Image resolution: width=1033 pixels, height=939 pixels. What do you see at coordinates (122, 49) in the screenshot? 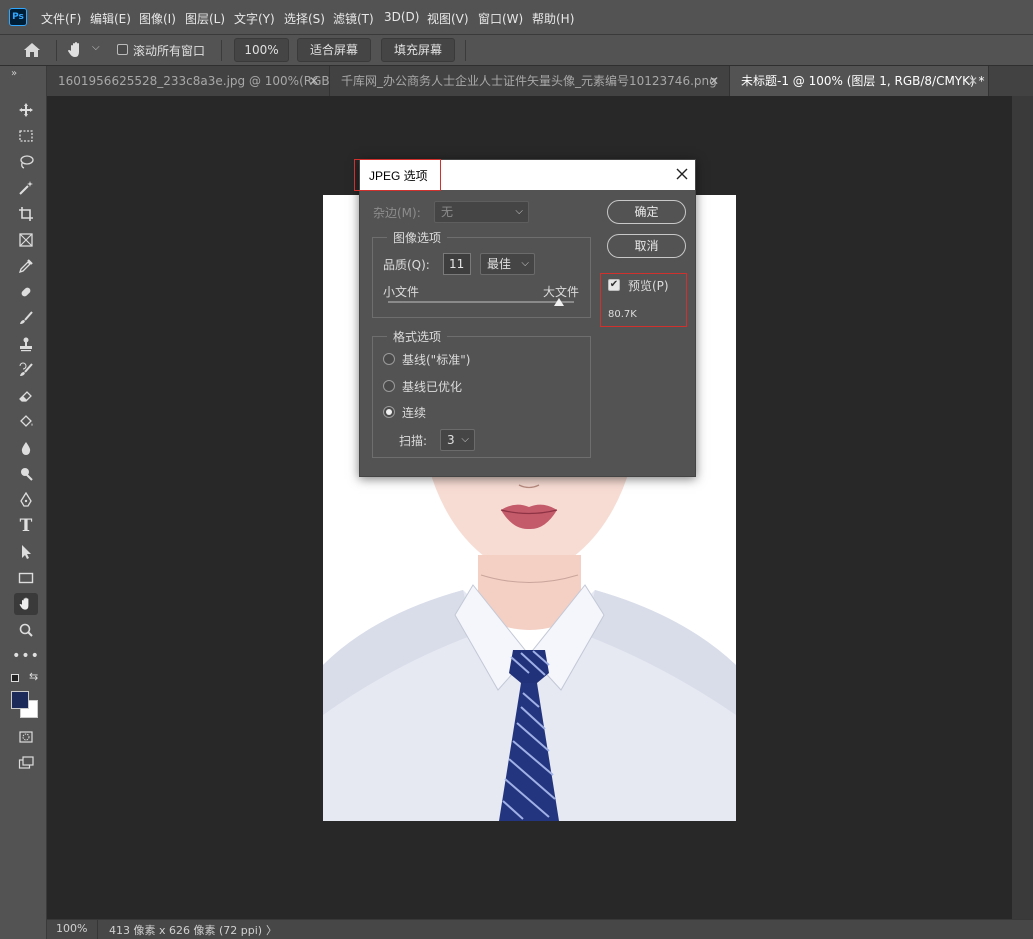
I see `scroll-all-windows-checkbox` at bounding box center [122, 49].